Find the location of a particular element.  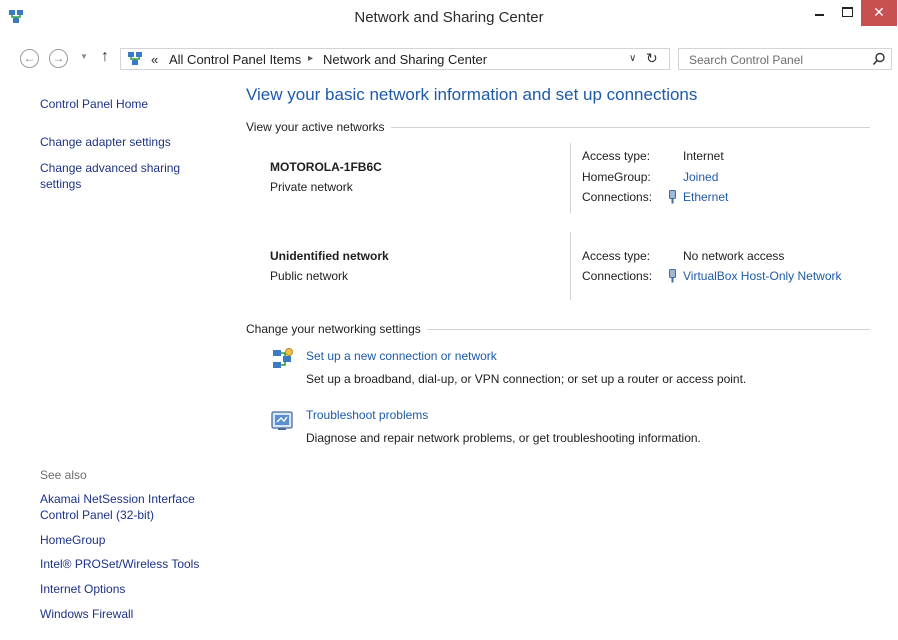

close-button: ✕ is located at coordinates (879, 13).